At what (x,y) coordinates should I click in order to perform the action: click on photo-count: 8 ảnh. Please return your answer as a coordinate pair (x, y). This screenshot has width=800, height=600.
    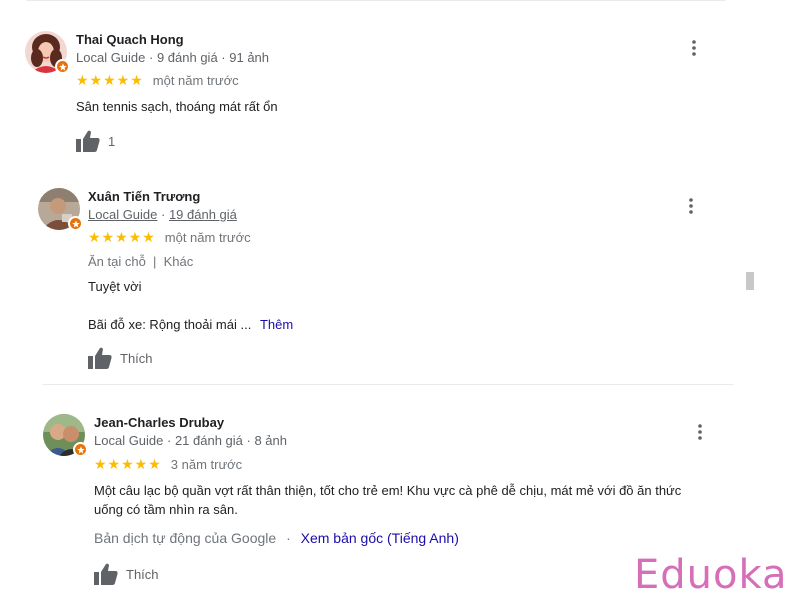
    Looking at the image, I should click on (271, 440).